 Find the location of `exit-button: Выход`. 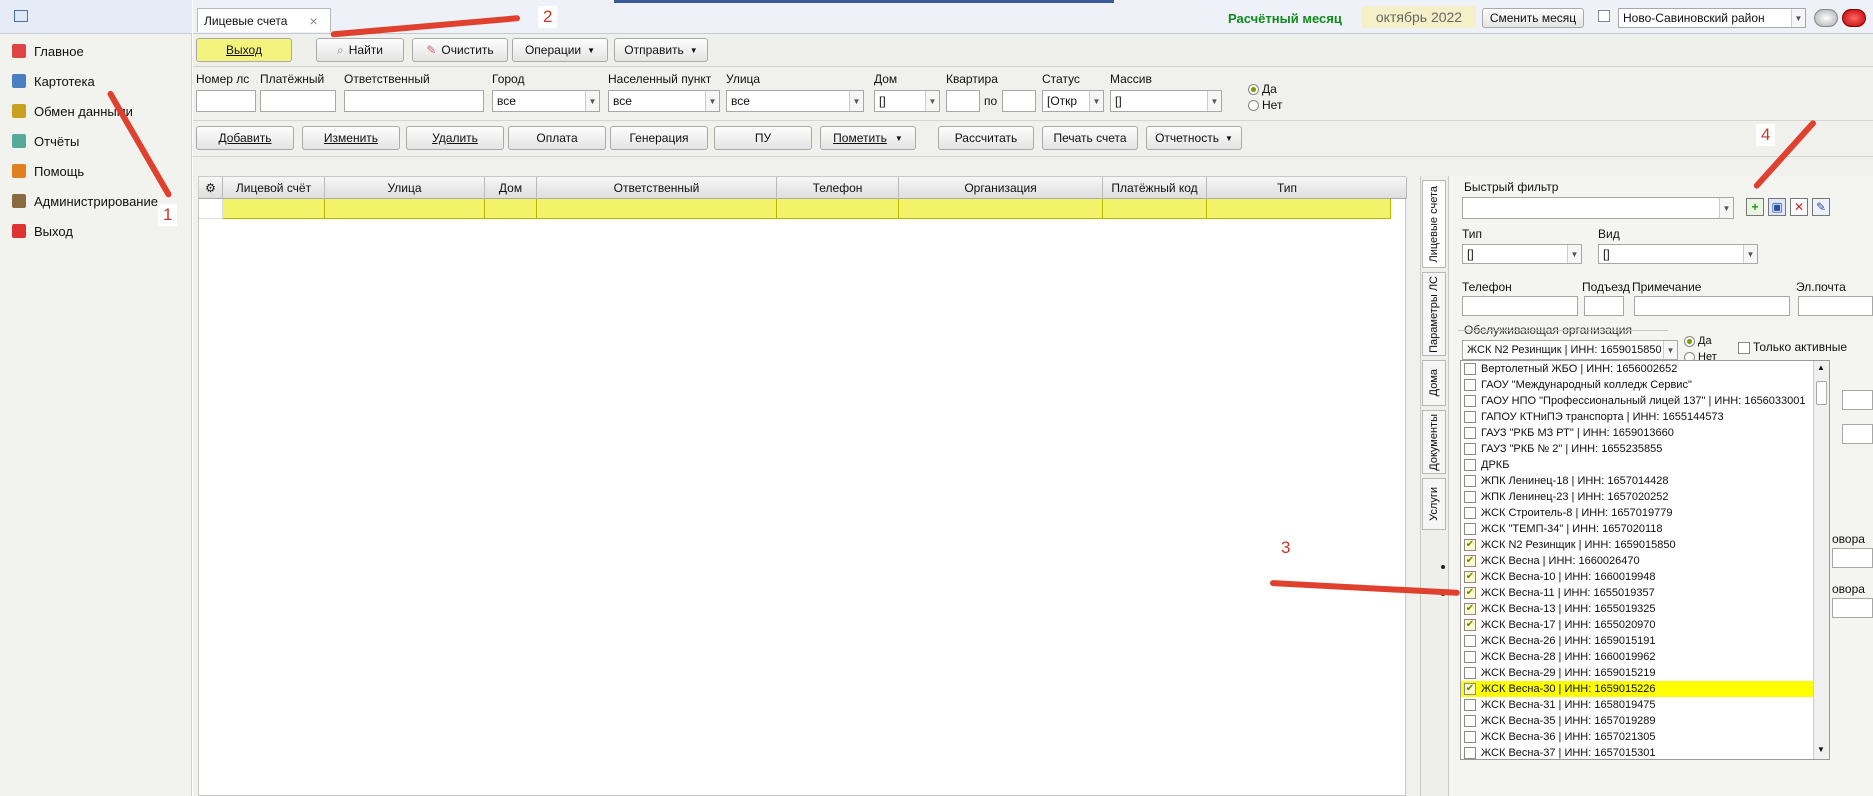

exit-button: Выход is located at coordinates (244, 50).